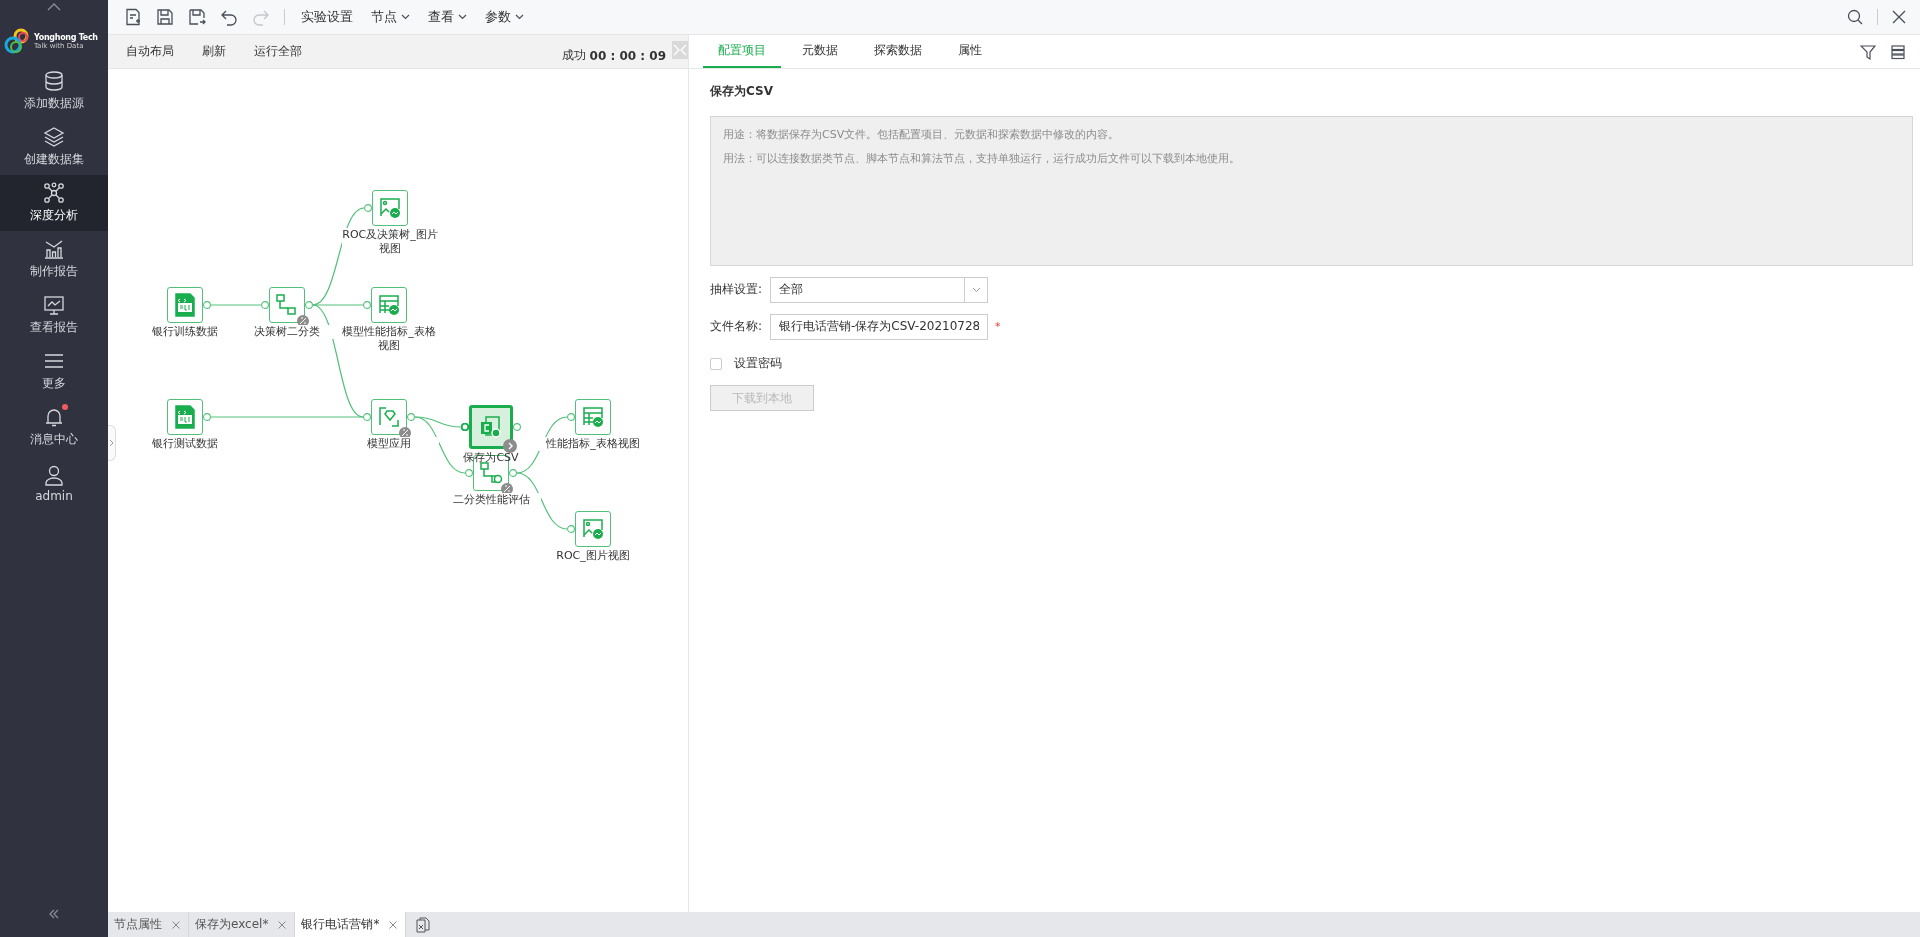 This screenshot has width=1920, height=937. I want to click on save-as-icon, so click(197, 17).